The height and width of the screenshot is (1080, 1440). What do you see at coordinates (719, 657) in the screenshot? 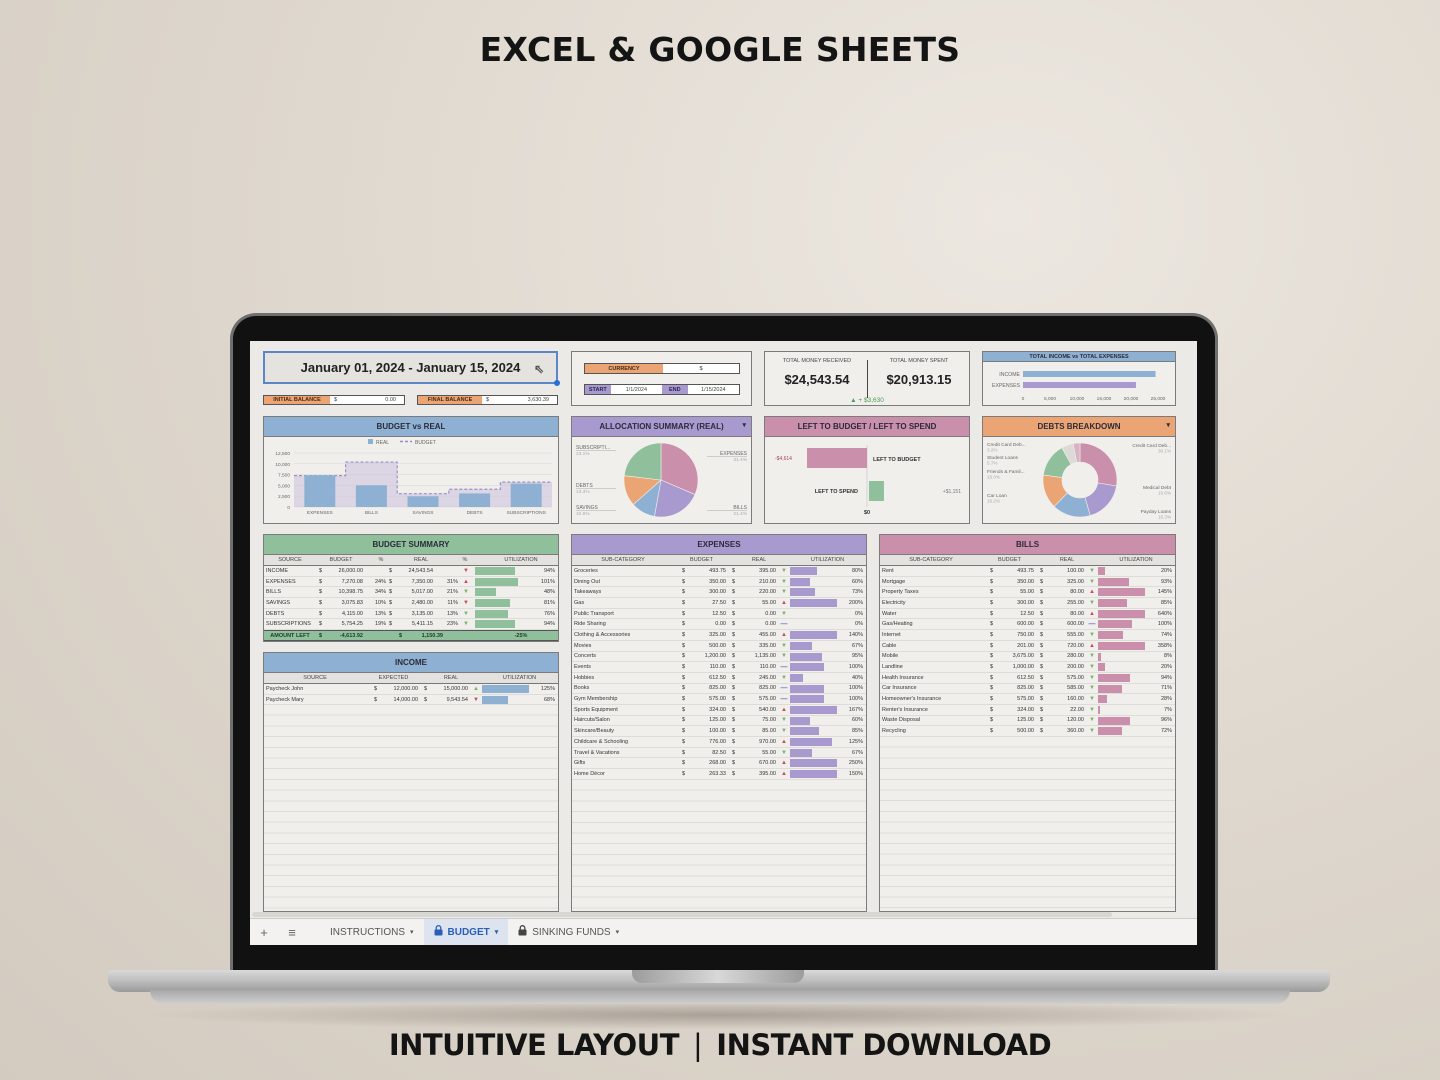
I see `table-row: Concerts $1,200.00 $1,135.00 ▼ 95%` at bounding box center [719, 657].